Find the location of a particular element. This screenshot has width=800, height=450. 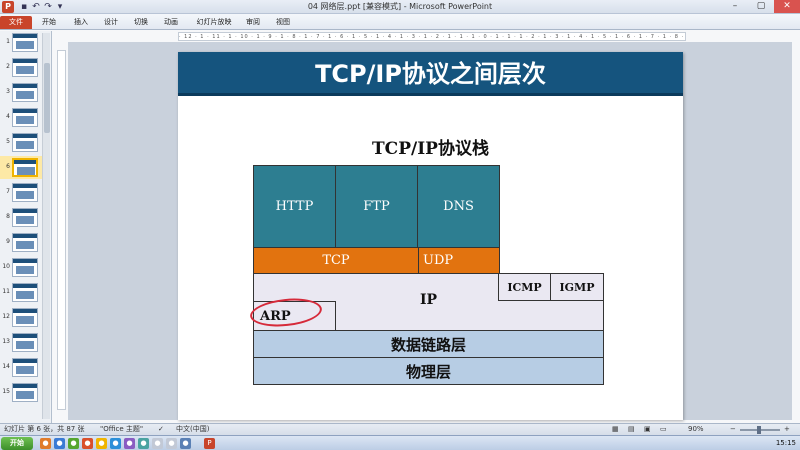

slide-thumbnail: 15 is located at coordinates (21, 392).